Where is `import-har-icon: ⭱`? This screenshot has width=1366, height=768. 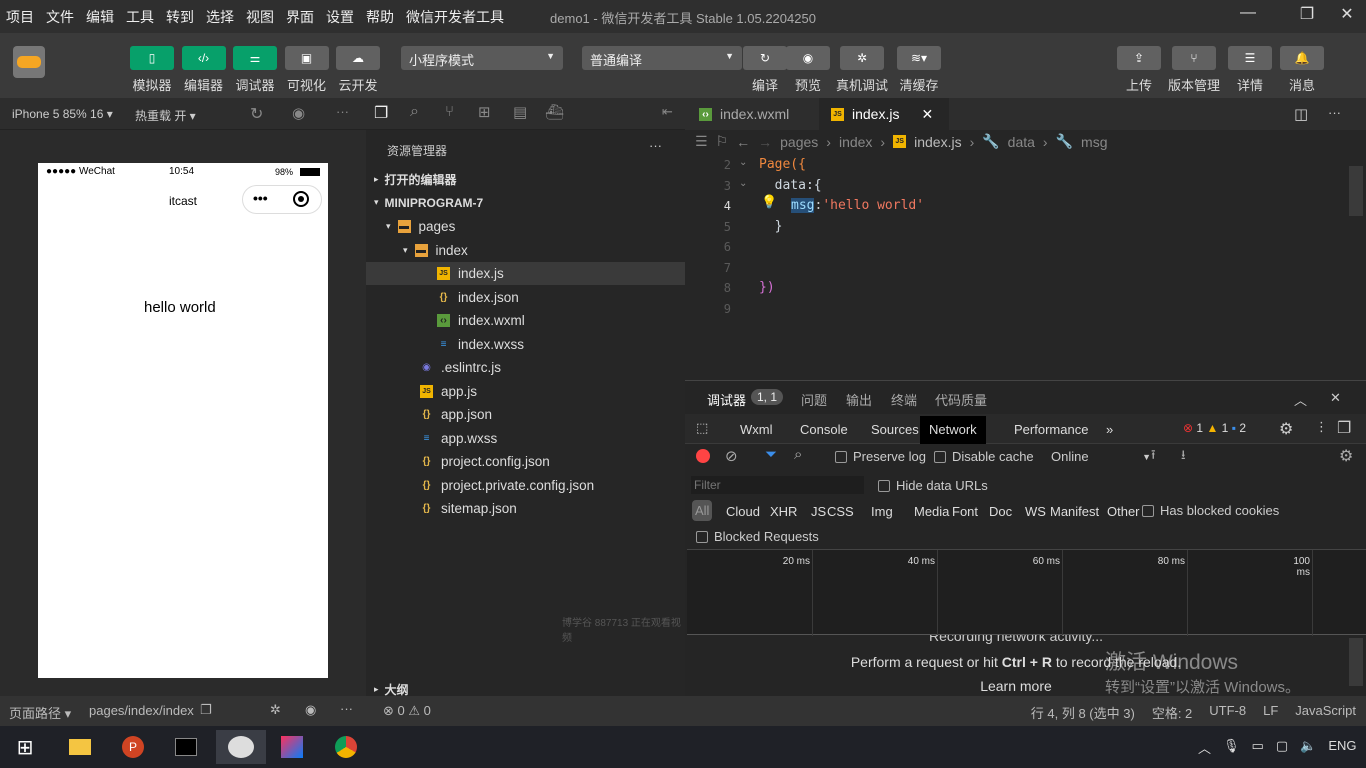 import-har-icon: ⭱ is located at coordinates (1153, 457).